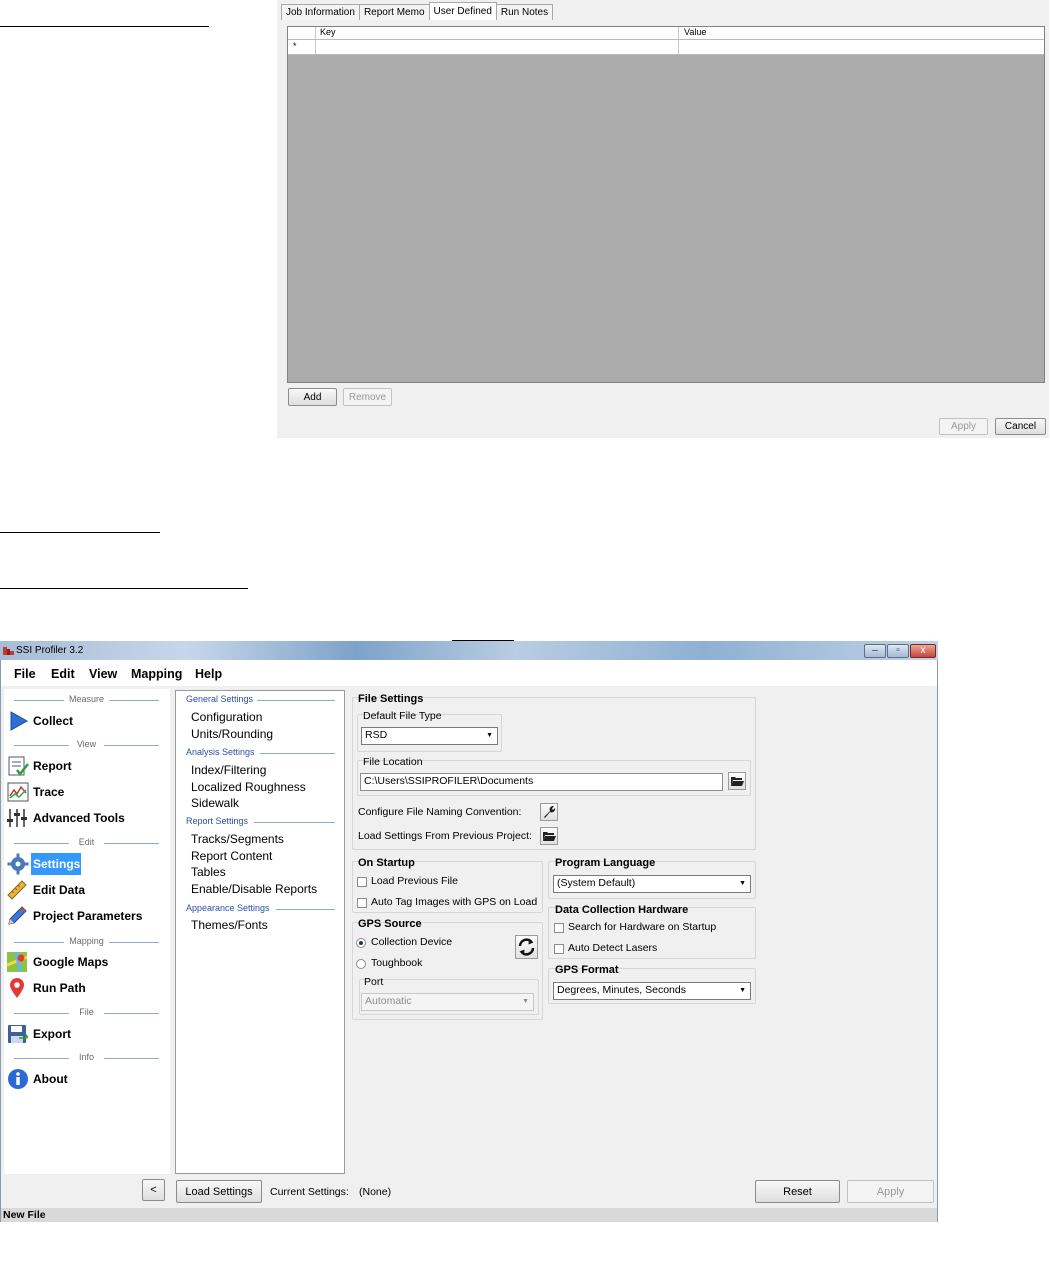 The height and width of the screenshot is (1269, 1050). Describe the element at coordinates (875, 651) in the screenshot. I see `minimize-icon: –` at that location.